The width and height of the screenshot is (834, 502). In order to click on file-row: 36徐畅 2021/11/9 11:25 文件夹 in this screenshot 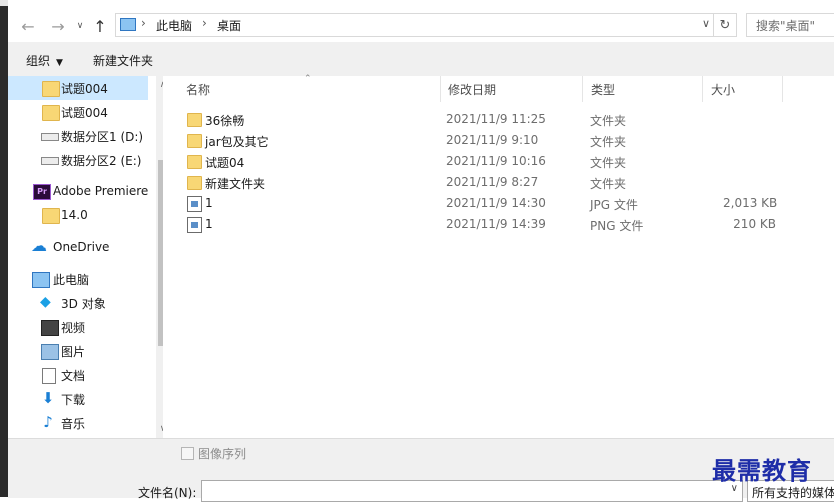, I will do `click(493, 119)`.